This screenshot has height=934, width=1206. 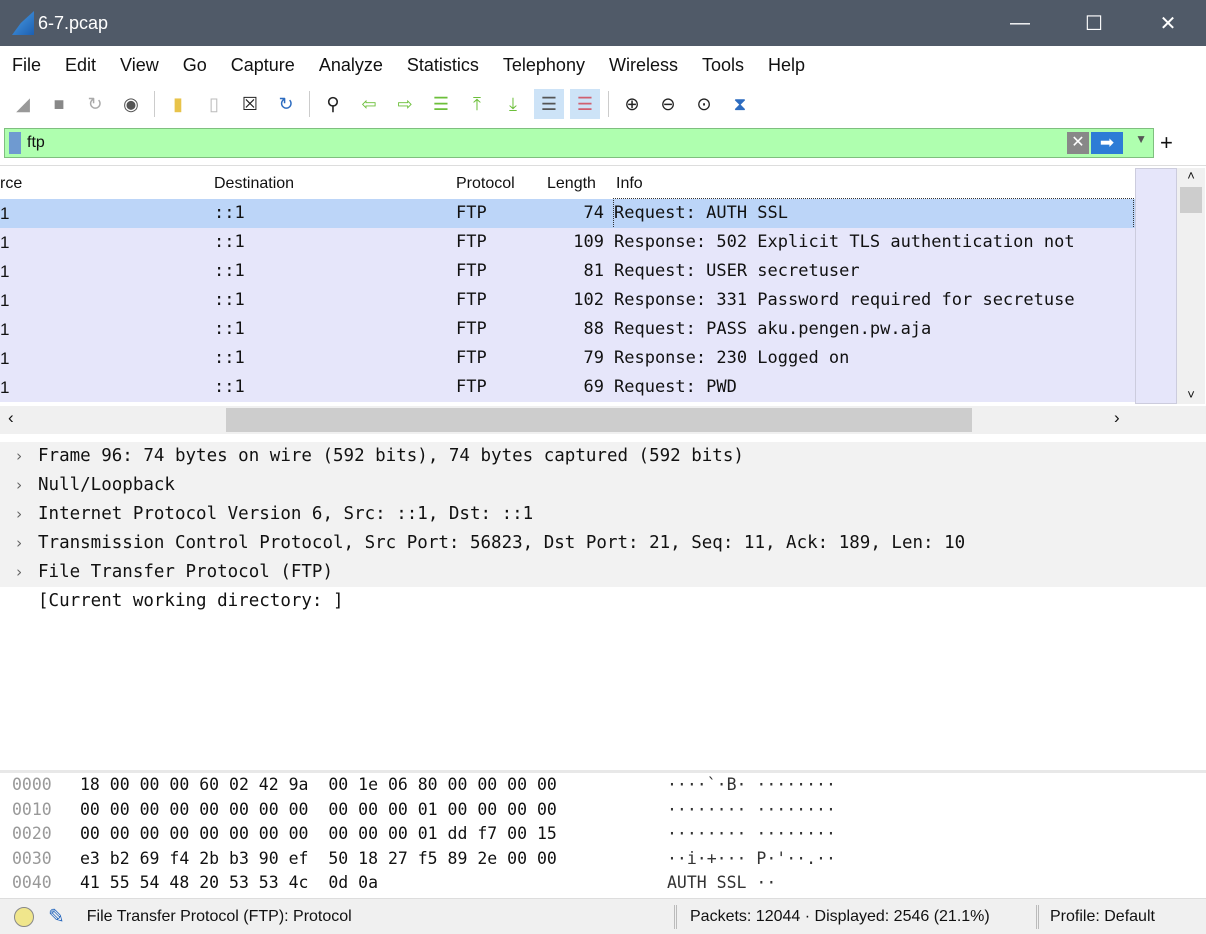 I want to click on bytes-offset: 0040, so click(x=32, y=883).